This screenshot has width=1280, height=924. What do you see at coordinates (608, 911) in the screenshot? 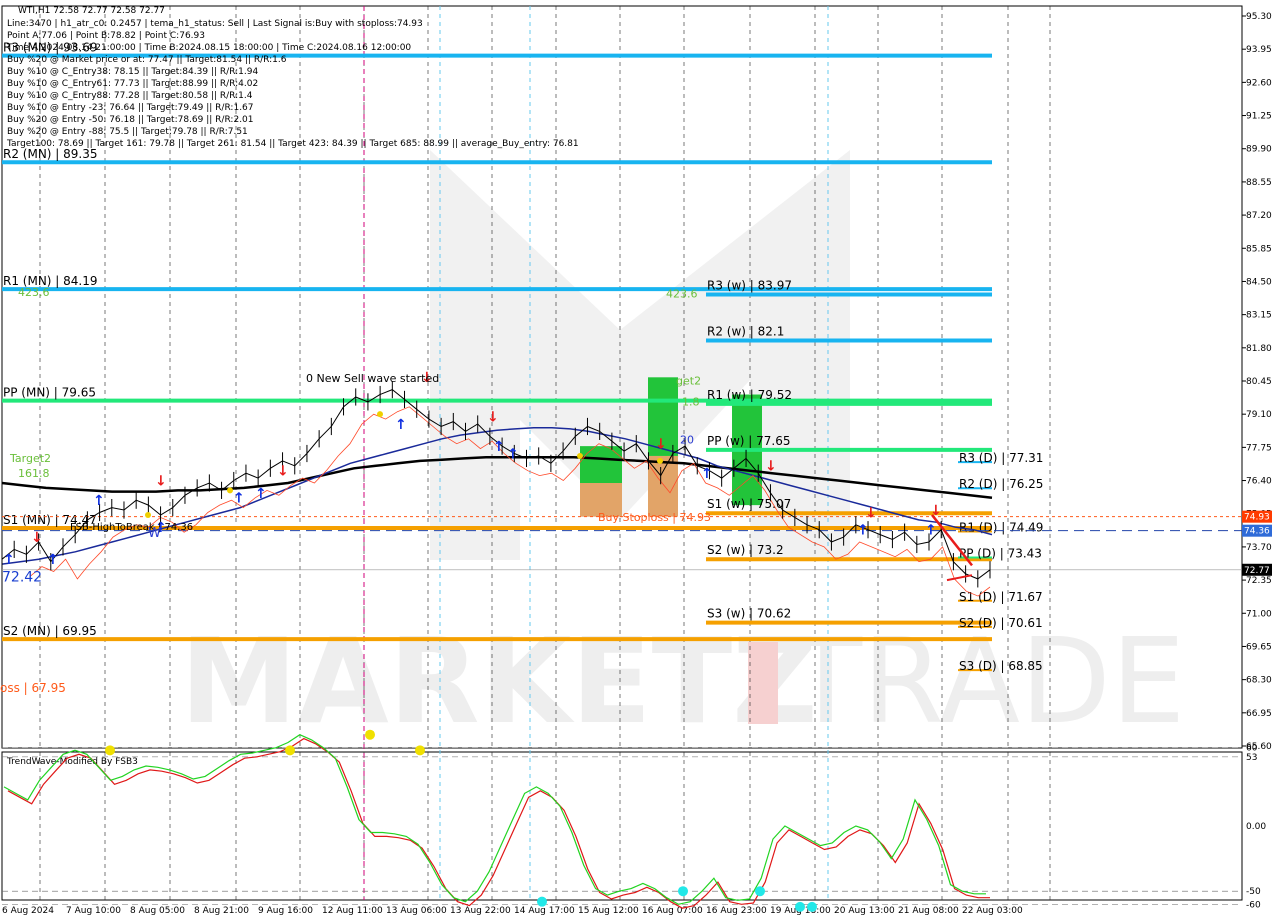
I see `x-tick-9: 15 Aug 12:00` at bounding box center [608, 911].